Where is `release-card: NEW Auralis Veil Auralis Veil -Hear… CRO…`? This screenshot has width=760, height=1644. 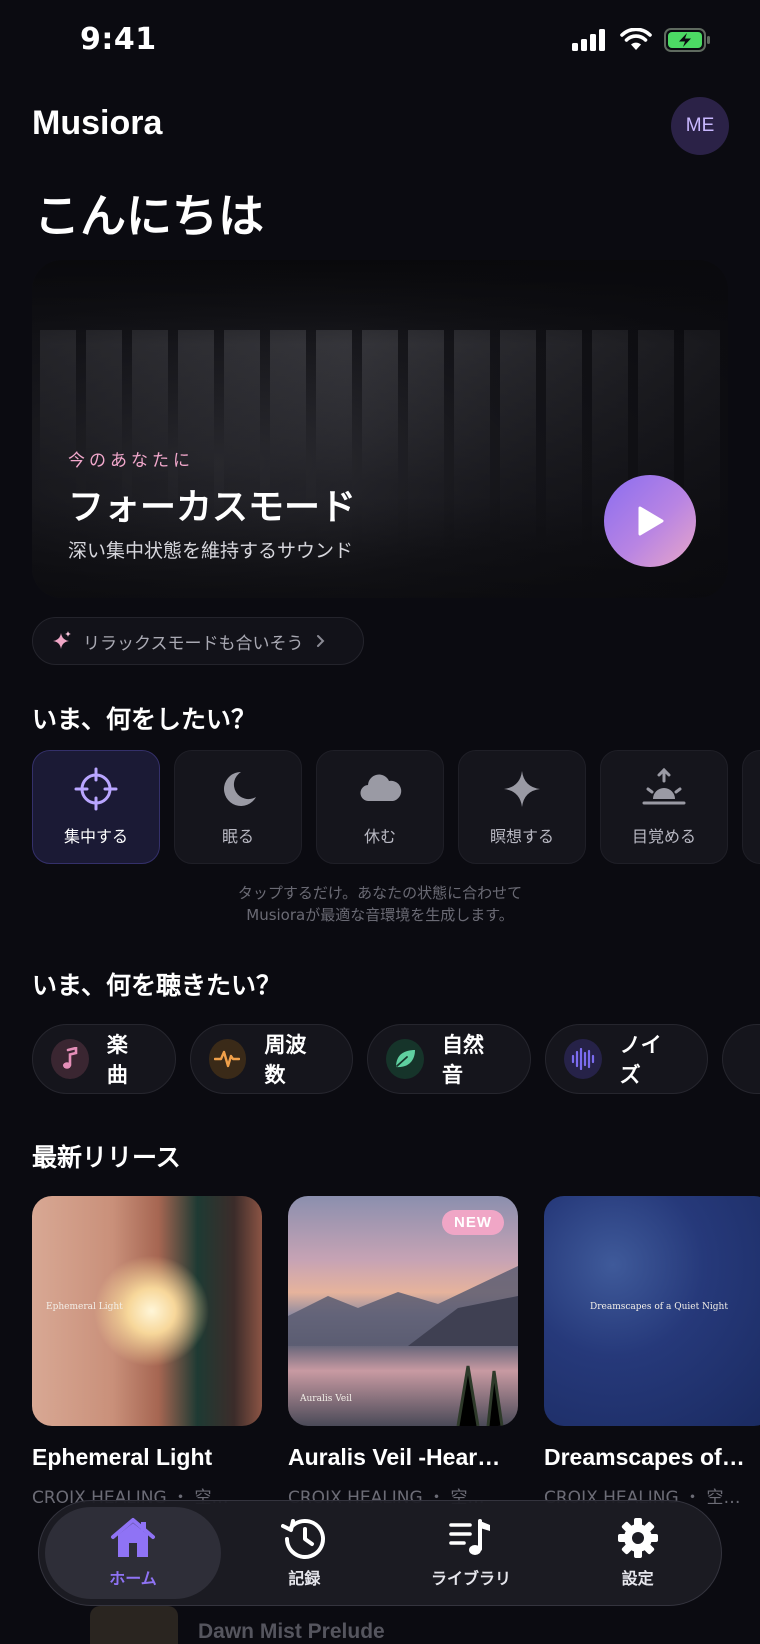
release-card: NEW Auralis Veil Auralis Veil -Hear… CRO… is located at coordinates (403, 1352).